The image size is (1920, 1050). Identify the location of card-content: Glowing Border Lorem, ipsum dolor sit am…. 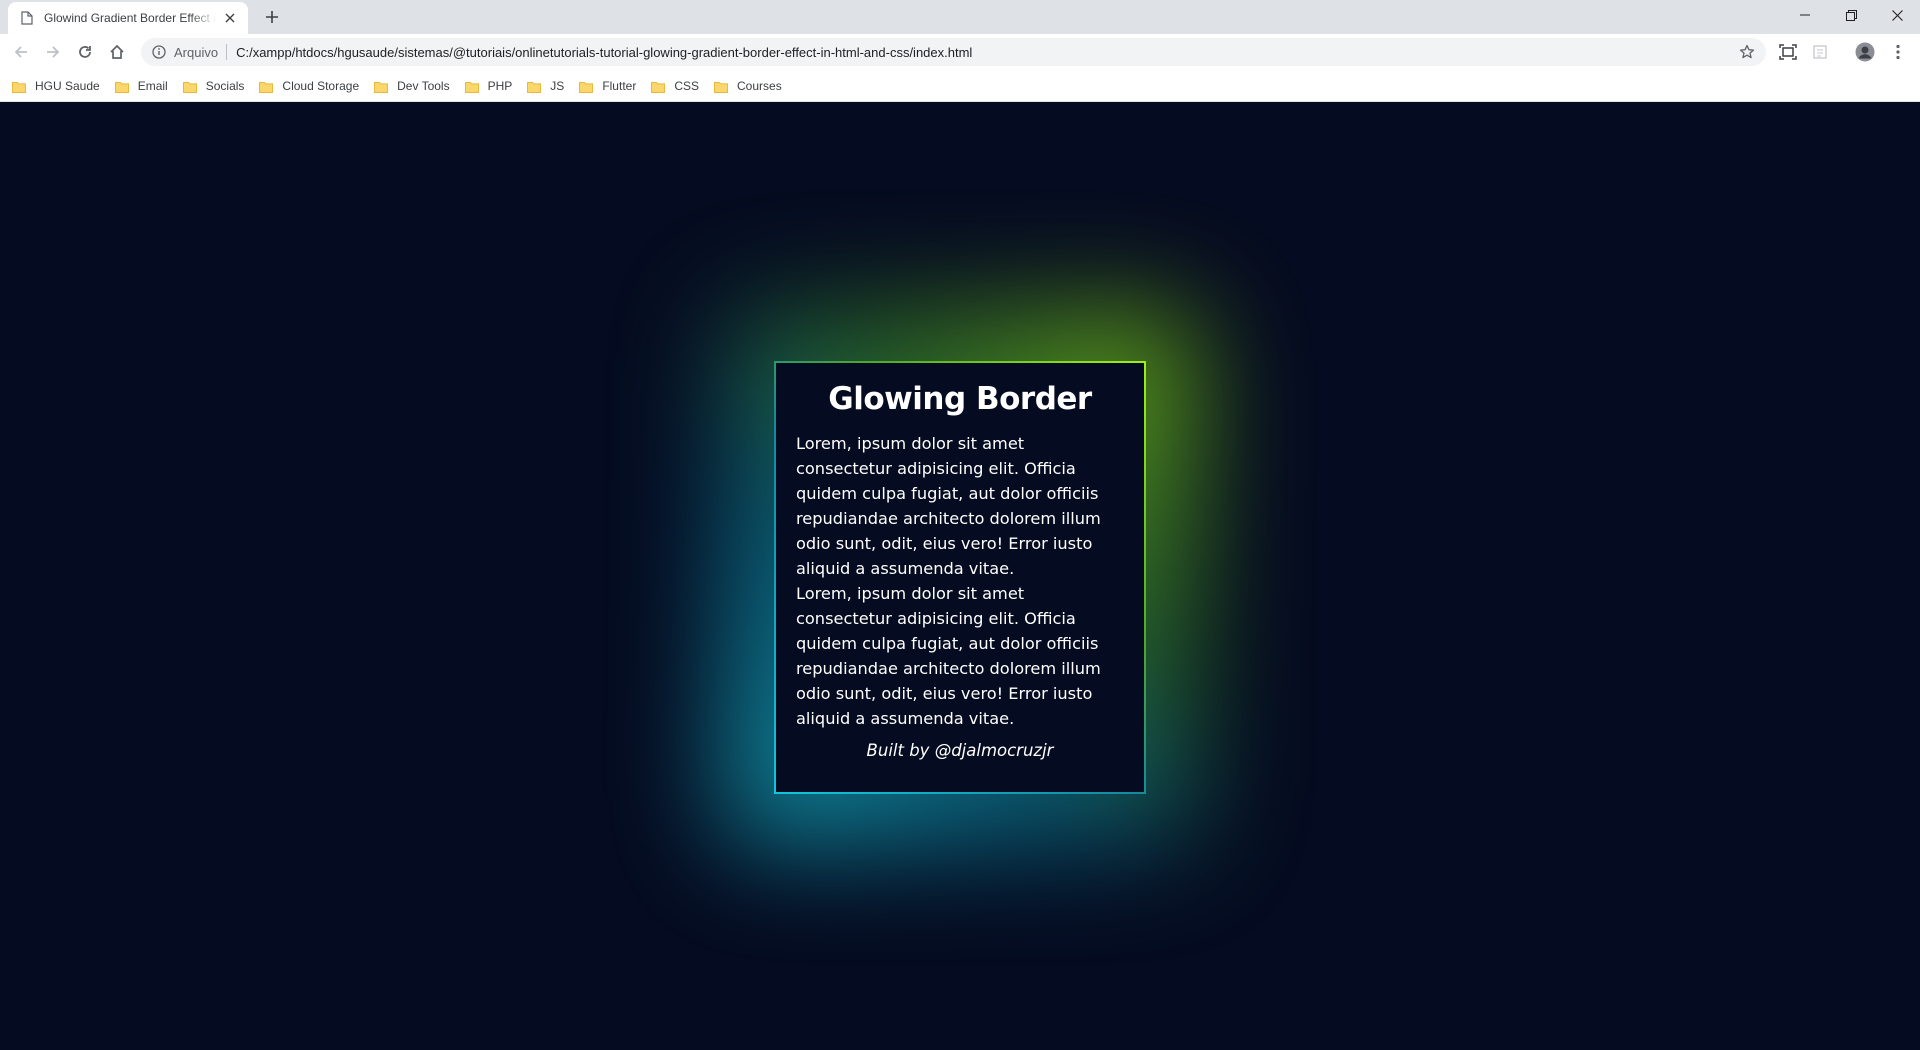
(960, 577).